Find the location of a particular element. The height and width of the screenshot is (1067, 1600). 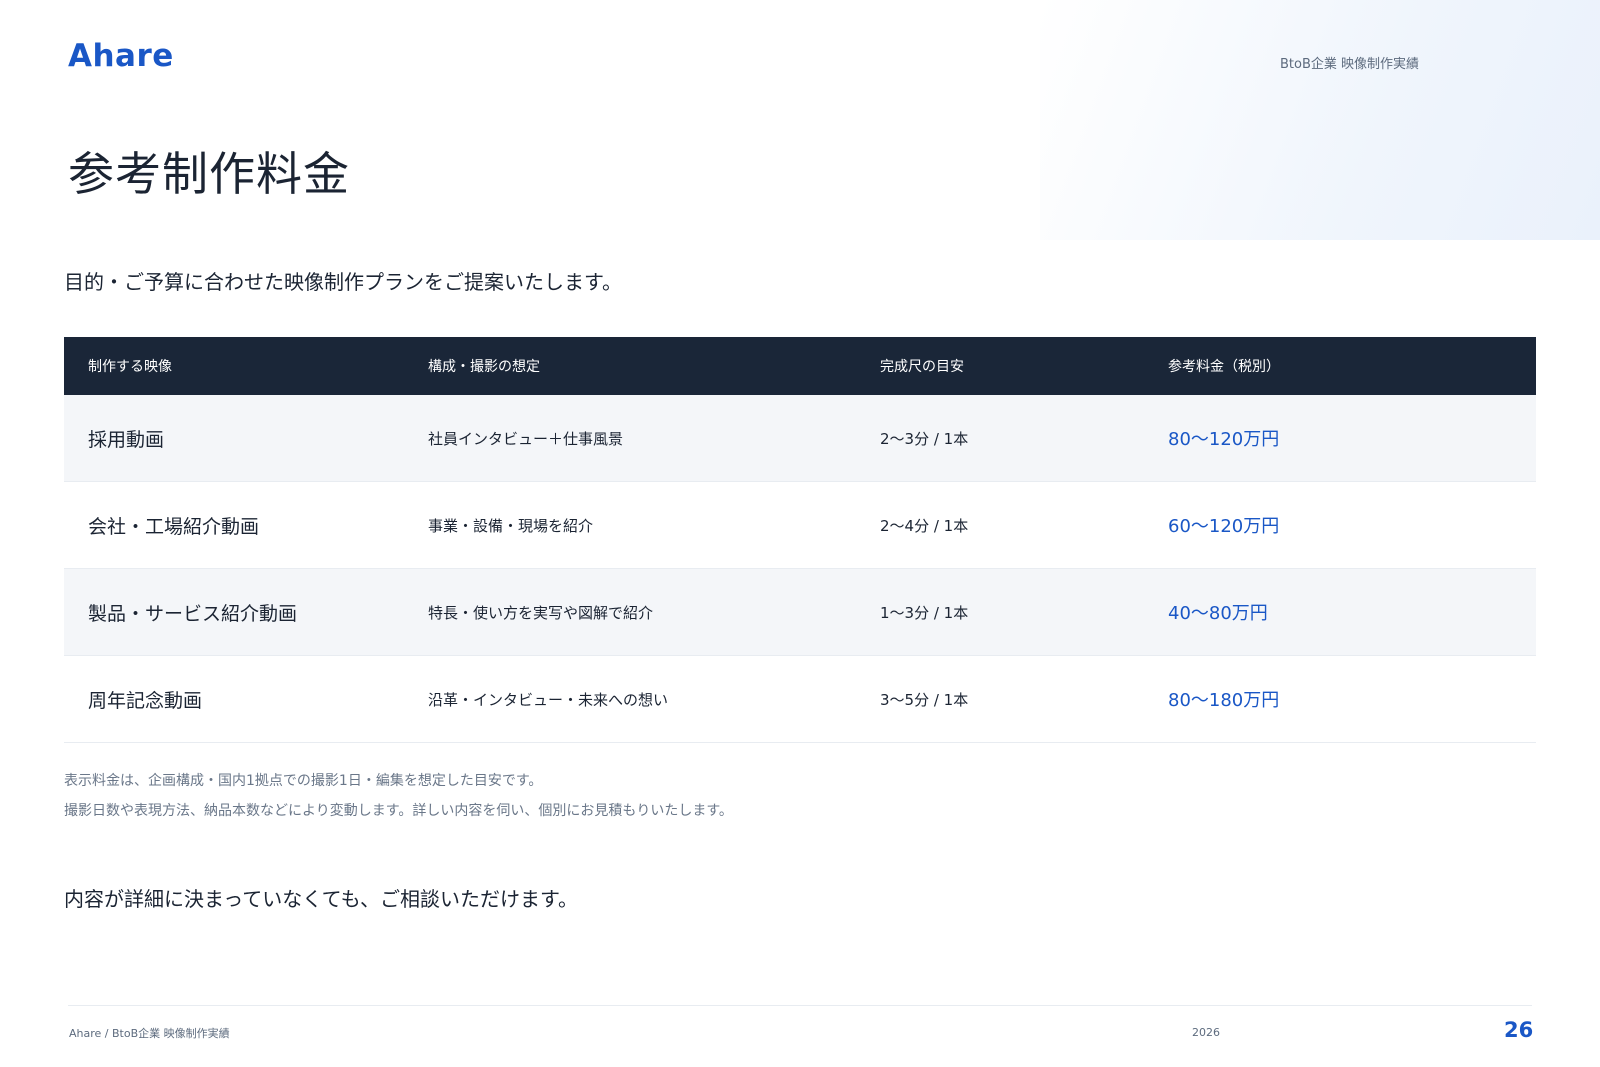

length-cell: 2〜4分 / 1本 is located at coordinates (1000, 525).